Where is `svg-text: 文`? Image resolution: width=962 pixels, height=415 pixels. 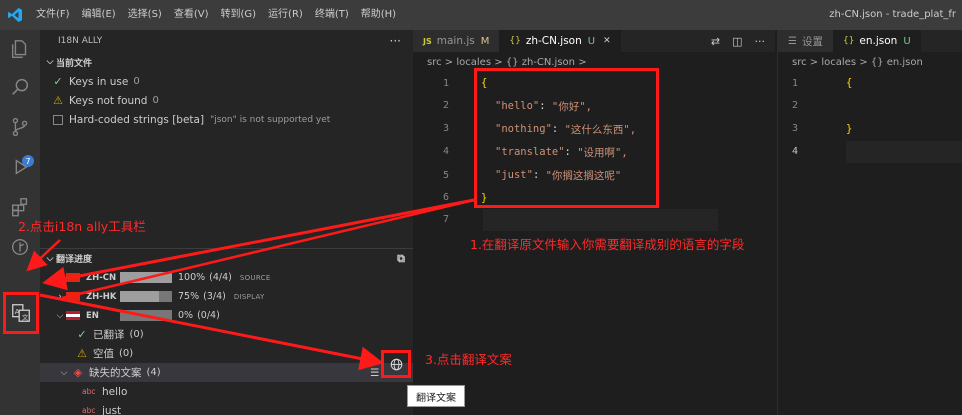
svg-text: 文 is located at coordinates (25, 316).